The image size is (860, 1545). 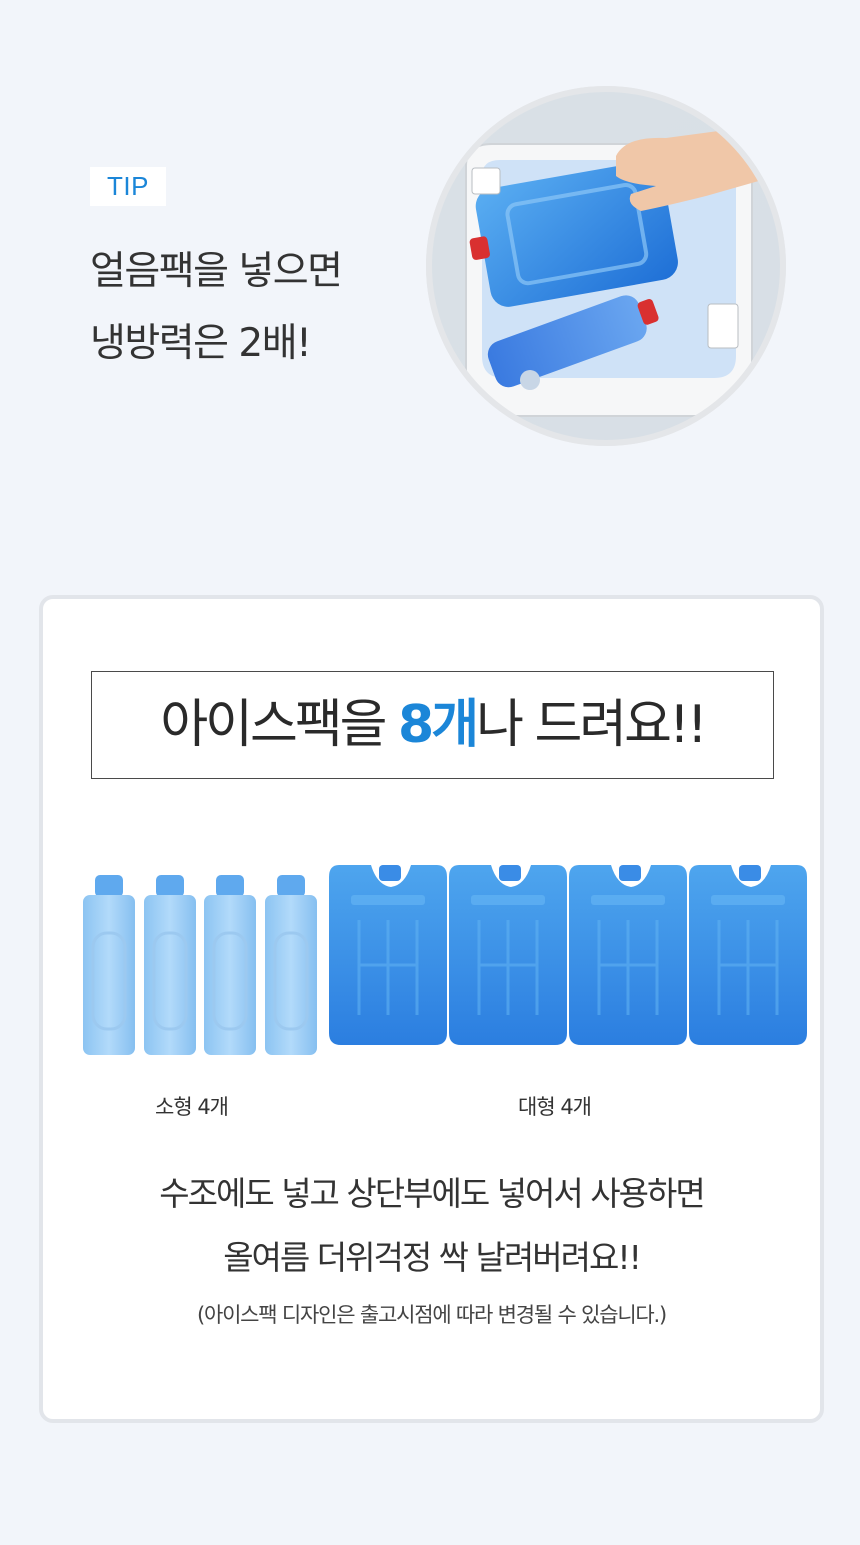 I want to click on ice-packs-illustration, so click(x=445, y=960).